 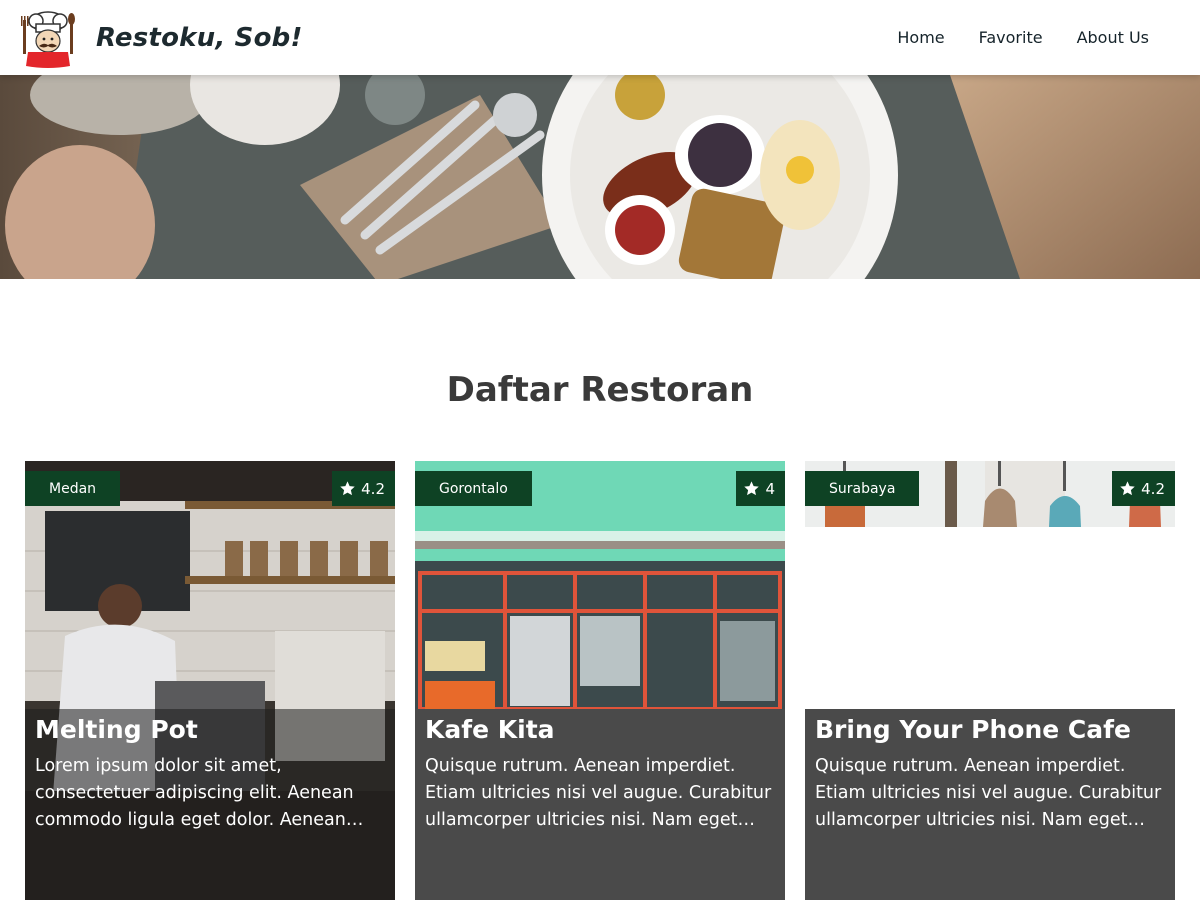 What do you see at coordinates (48, 38) in the screenshot?
I see `chef-mascot-logo` at bounding box center [48, 38].